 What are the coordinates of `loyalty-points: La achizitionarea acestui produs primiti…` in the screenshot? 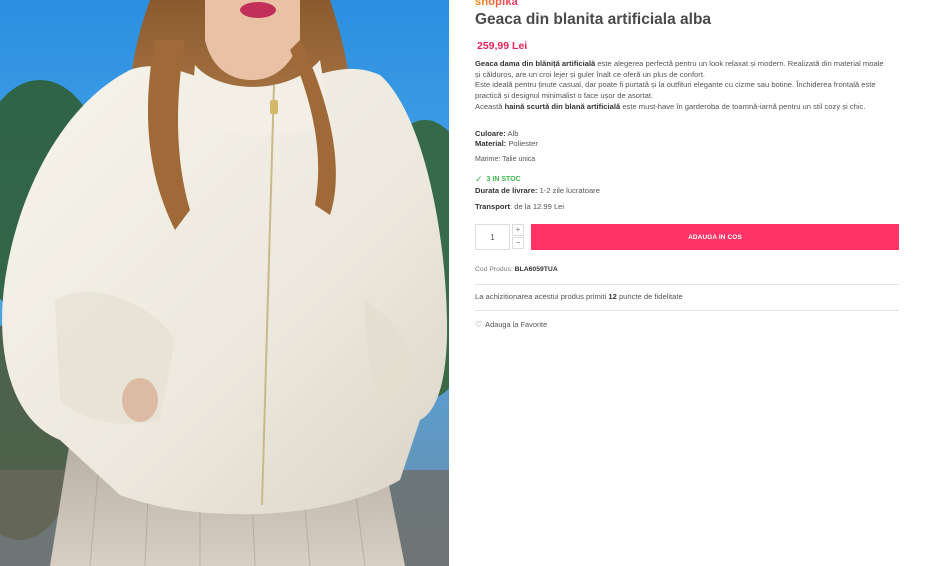 It's located at (579, 296).